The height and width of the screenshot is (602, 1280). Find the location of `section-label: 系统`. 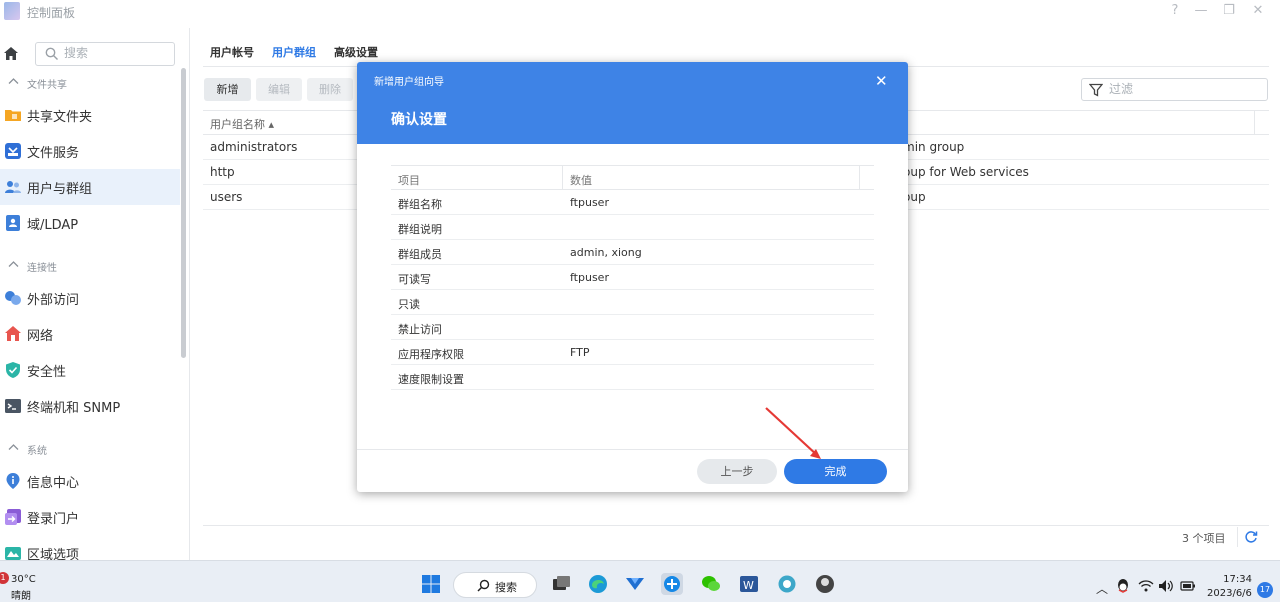

section-label: 系统 is located at coordinates (37, 451).